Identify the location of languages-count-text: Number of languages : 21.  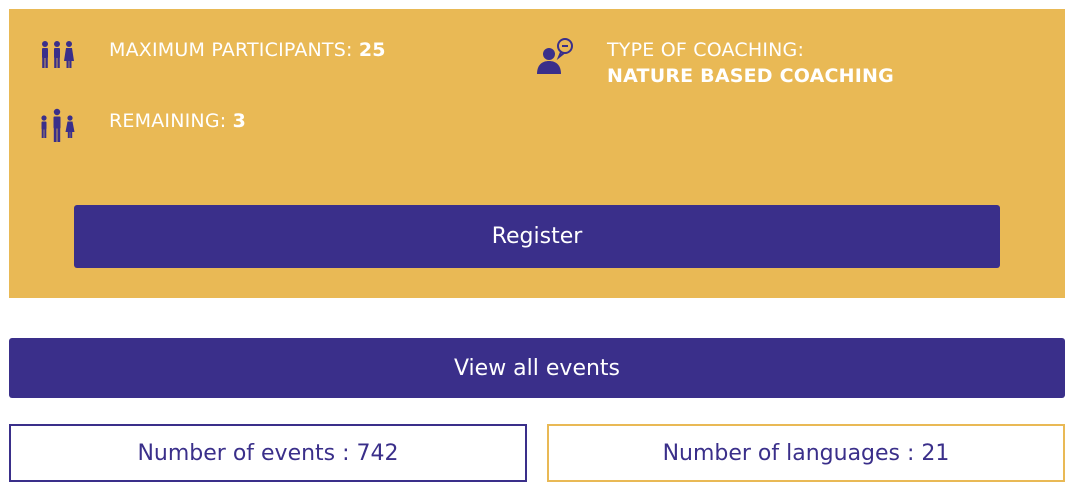
(806, 453).